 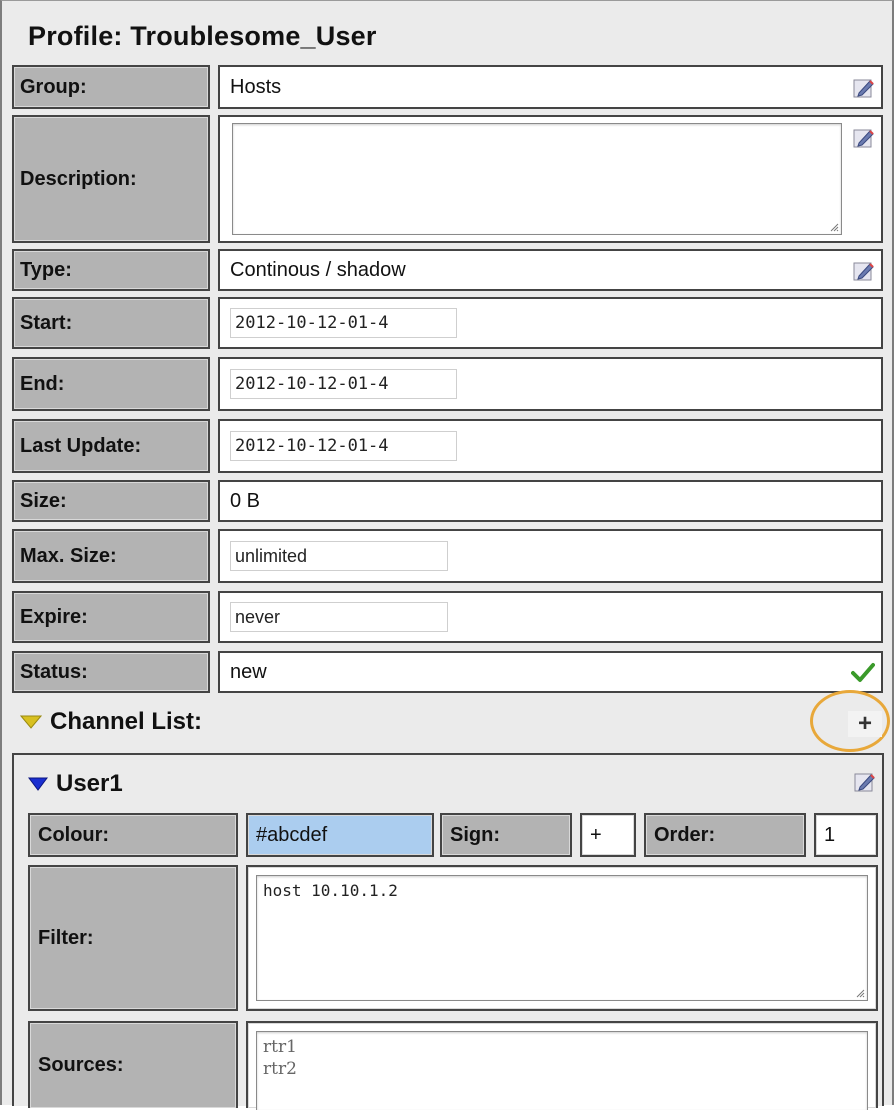 What do you see at coordinates (280, 1047) in the screenshot?
I see `source-item: rtr1` at bounding box center [280, 1047].